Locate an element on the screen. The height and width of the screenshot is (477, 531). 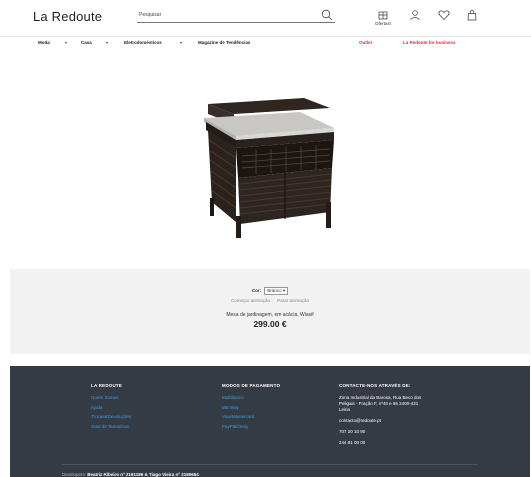
ofertas-label: Ofertas! is located at coordinates (383, 23).